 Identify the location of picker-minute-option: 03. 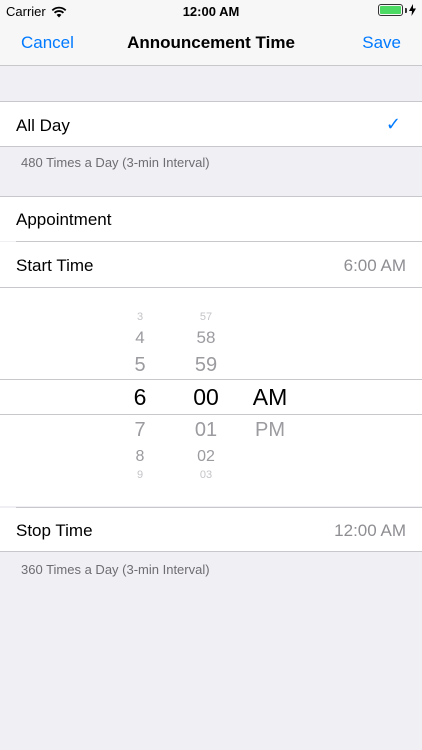
(206, 475).